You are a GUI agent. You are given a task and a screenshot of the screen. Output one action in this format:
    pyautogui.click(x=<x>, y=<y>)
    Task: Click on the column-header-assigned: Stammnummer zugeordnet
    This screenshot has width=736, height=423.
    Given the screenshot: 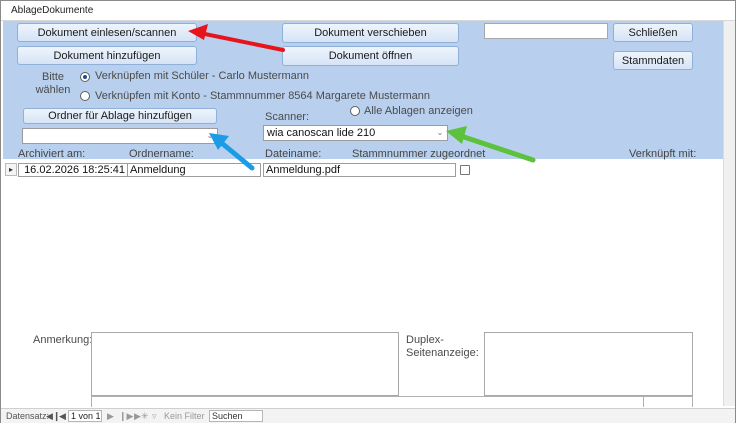 What is the action you would take?
    pyautogui.click(x=419, y=154)
    